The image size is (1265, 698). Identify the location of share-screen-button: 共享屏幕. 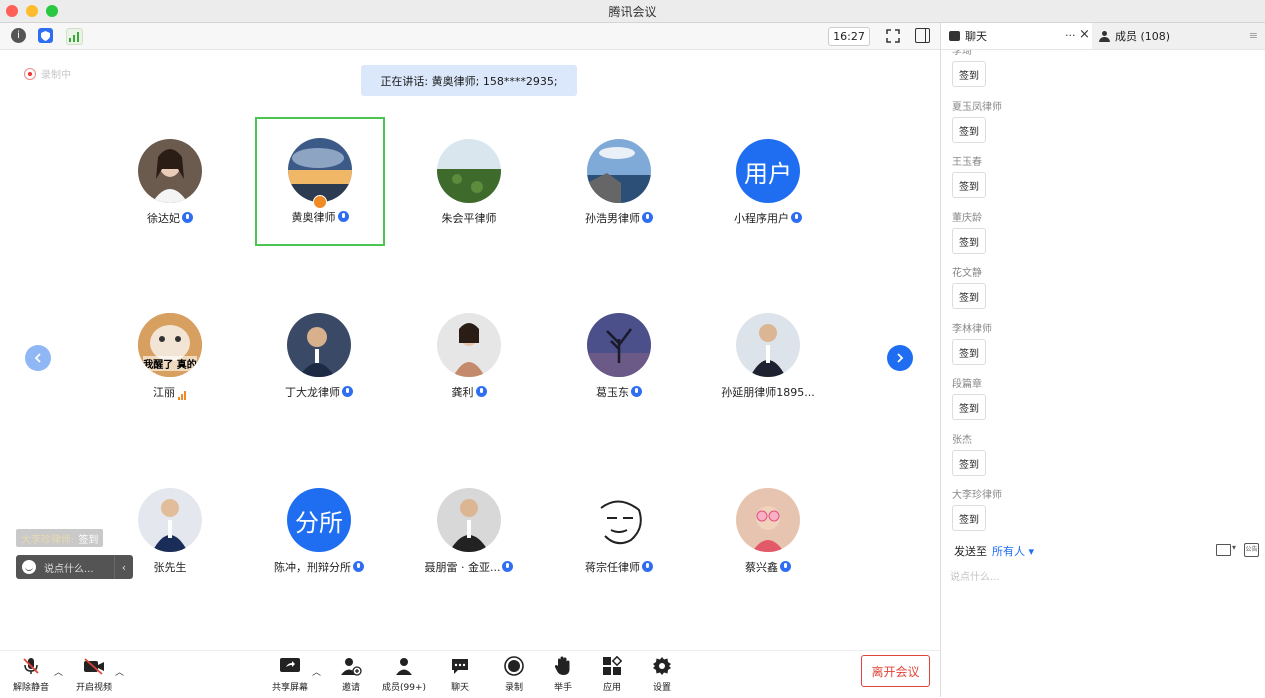
(290, 674).